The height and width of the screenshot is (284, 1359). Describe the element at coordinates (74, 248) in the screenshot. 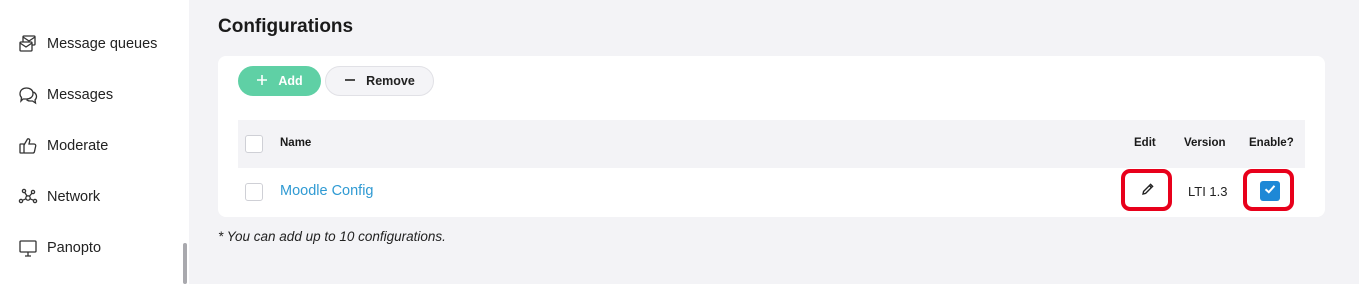

I see `sidebar-item-label: Panopto` at that location.